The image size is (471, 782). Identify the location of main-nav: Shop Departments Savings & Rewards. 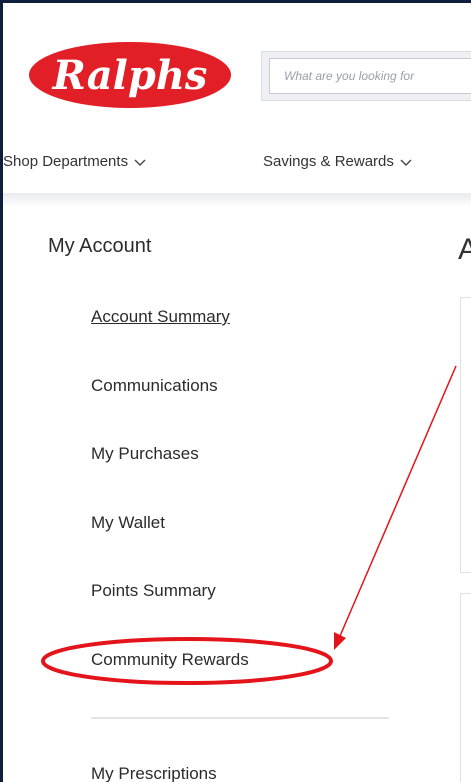
(237, 167).